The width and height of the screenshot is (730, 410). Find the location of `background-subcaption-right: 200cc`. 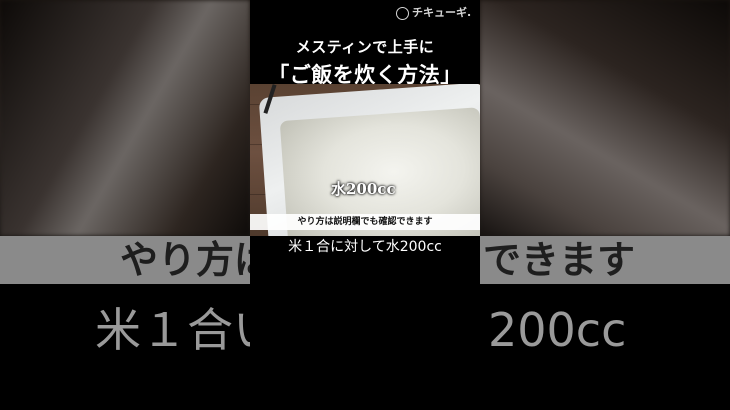

background-subcaption-right: 200cc is located at coordinates (557, 330).